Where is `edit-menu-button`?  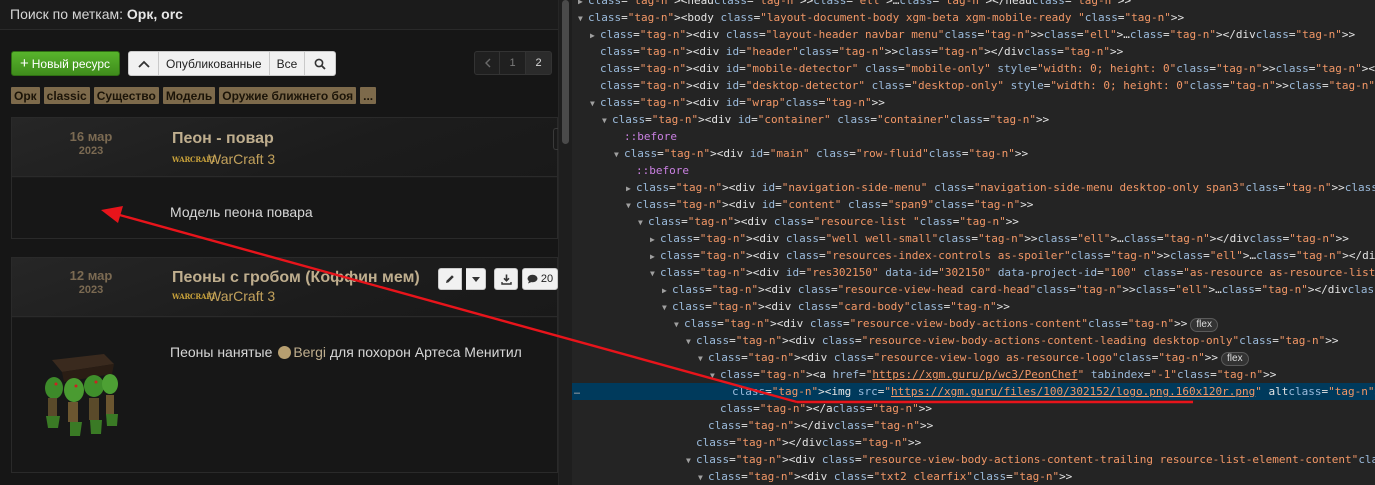
edit-menu-button is located at coordinates (476, 279).